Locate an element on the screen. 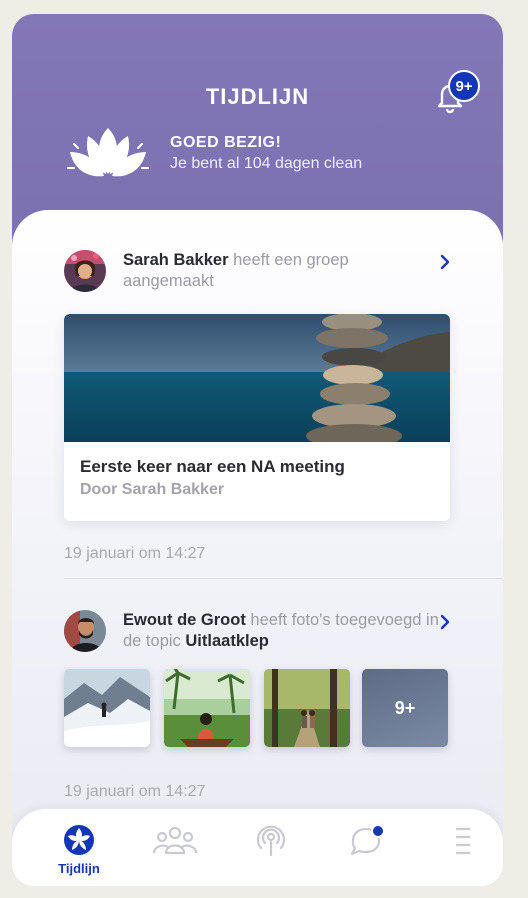 The width and height of the screenshot is (528, 898). post-author: Ewout de Groot is located at coordinates (184, 620).